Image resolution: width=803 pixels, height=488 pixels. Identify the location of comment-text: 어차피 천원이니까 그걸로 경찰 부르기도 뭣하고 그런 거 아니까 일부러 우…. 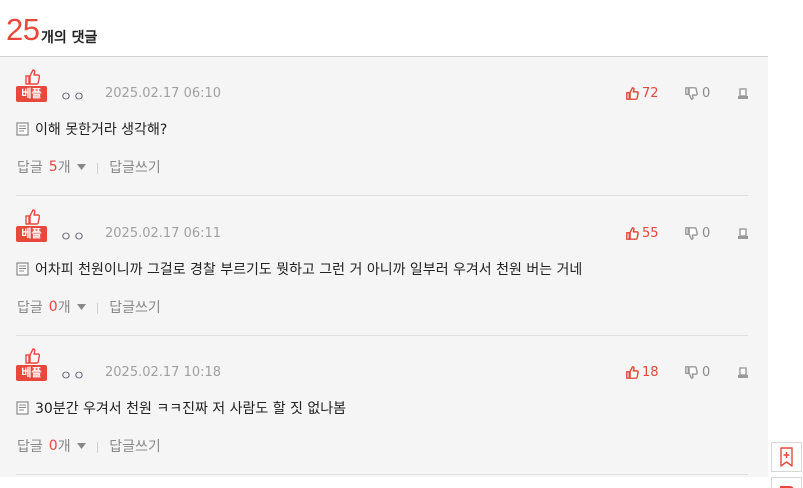
(309, 270).